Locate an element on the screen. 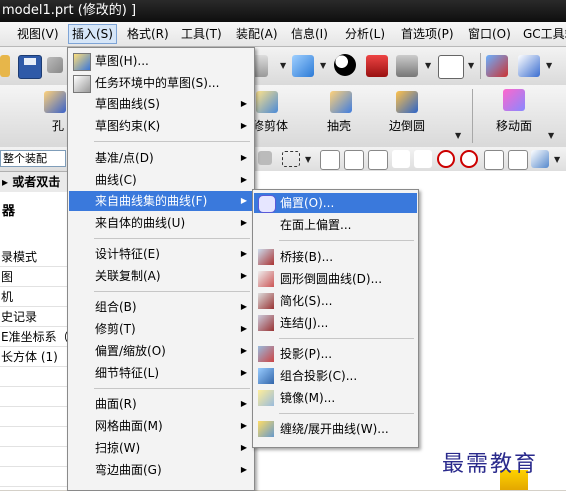 The image size is (566, 491). edge-blend-label: 边倒圆 is located at coordinates (407, 125).